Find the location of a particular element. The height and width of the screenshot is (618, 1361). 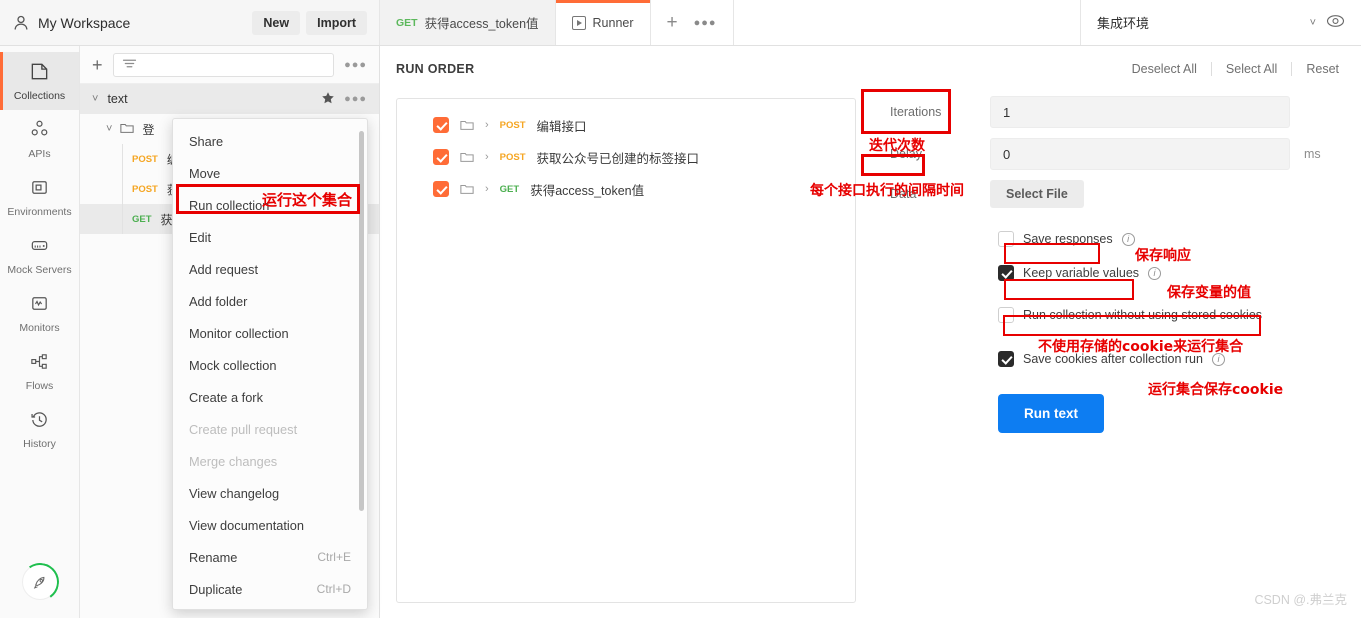

status-rocket-badge is located at coordinates (40, 582).